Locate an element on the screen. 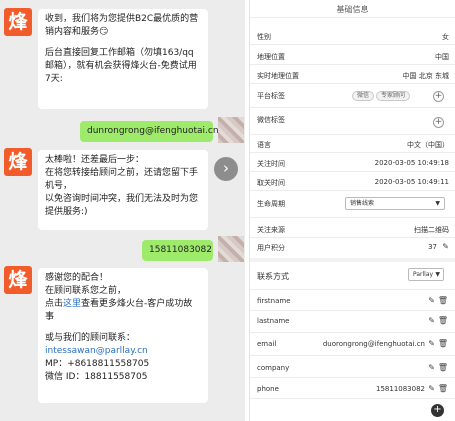  field-value: 37 is located at coordinates (432, 247).